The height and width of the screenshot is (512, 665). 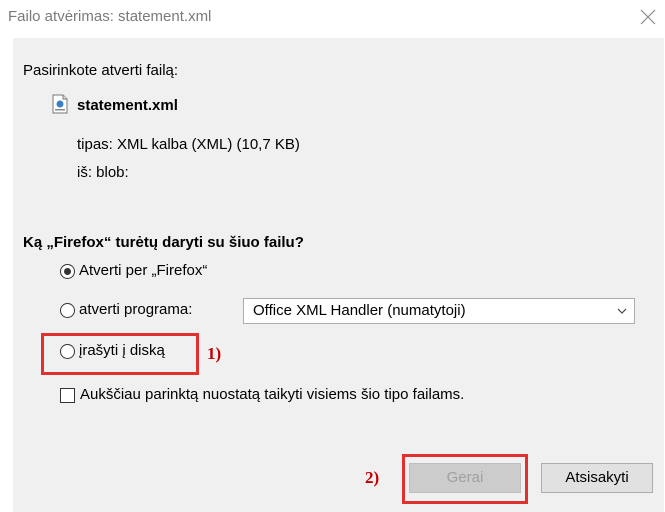 What do you see at coordinates (214, 353) in the screenshot?
I see `annotation-label-1: 1)` at bounding box center [214, 353].